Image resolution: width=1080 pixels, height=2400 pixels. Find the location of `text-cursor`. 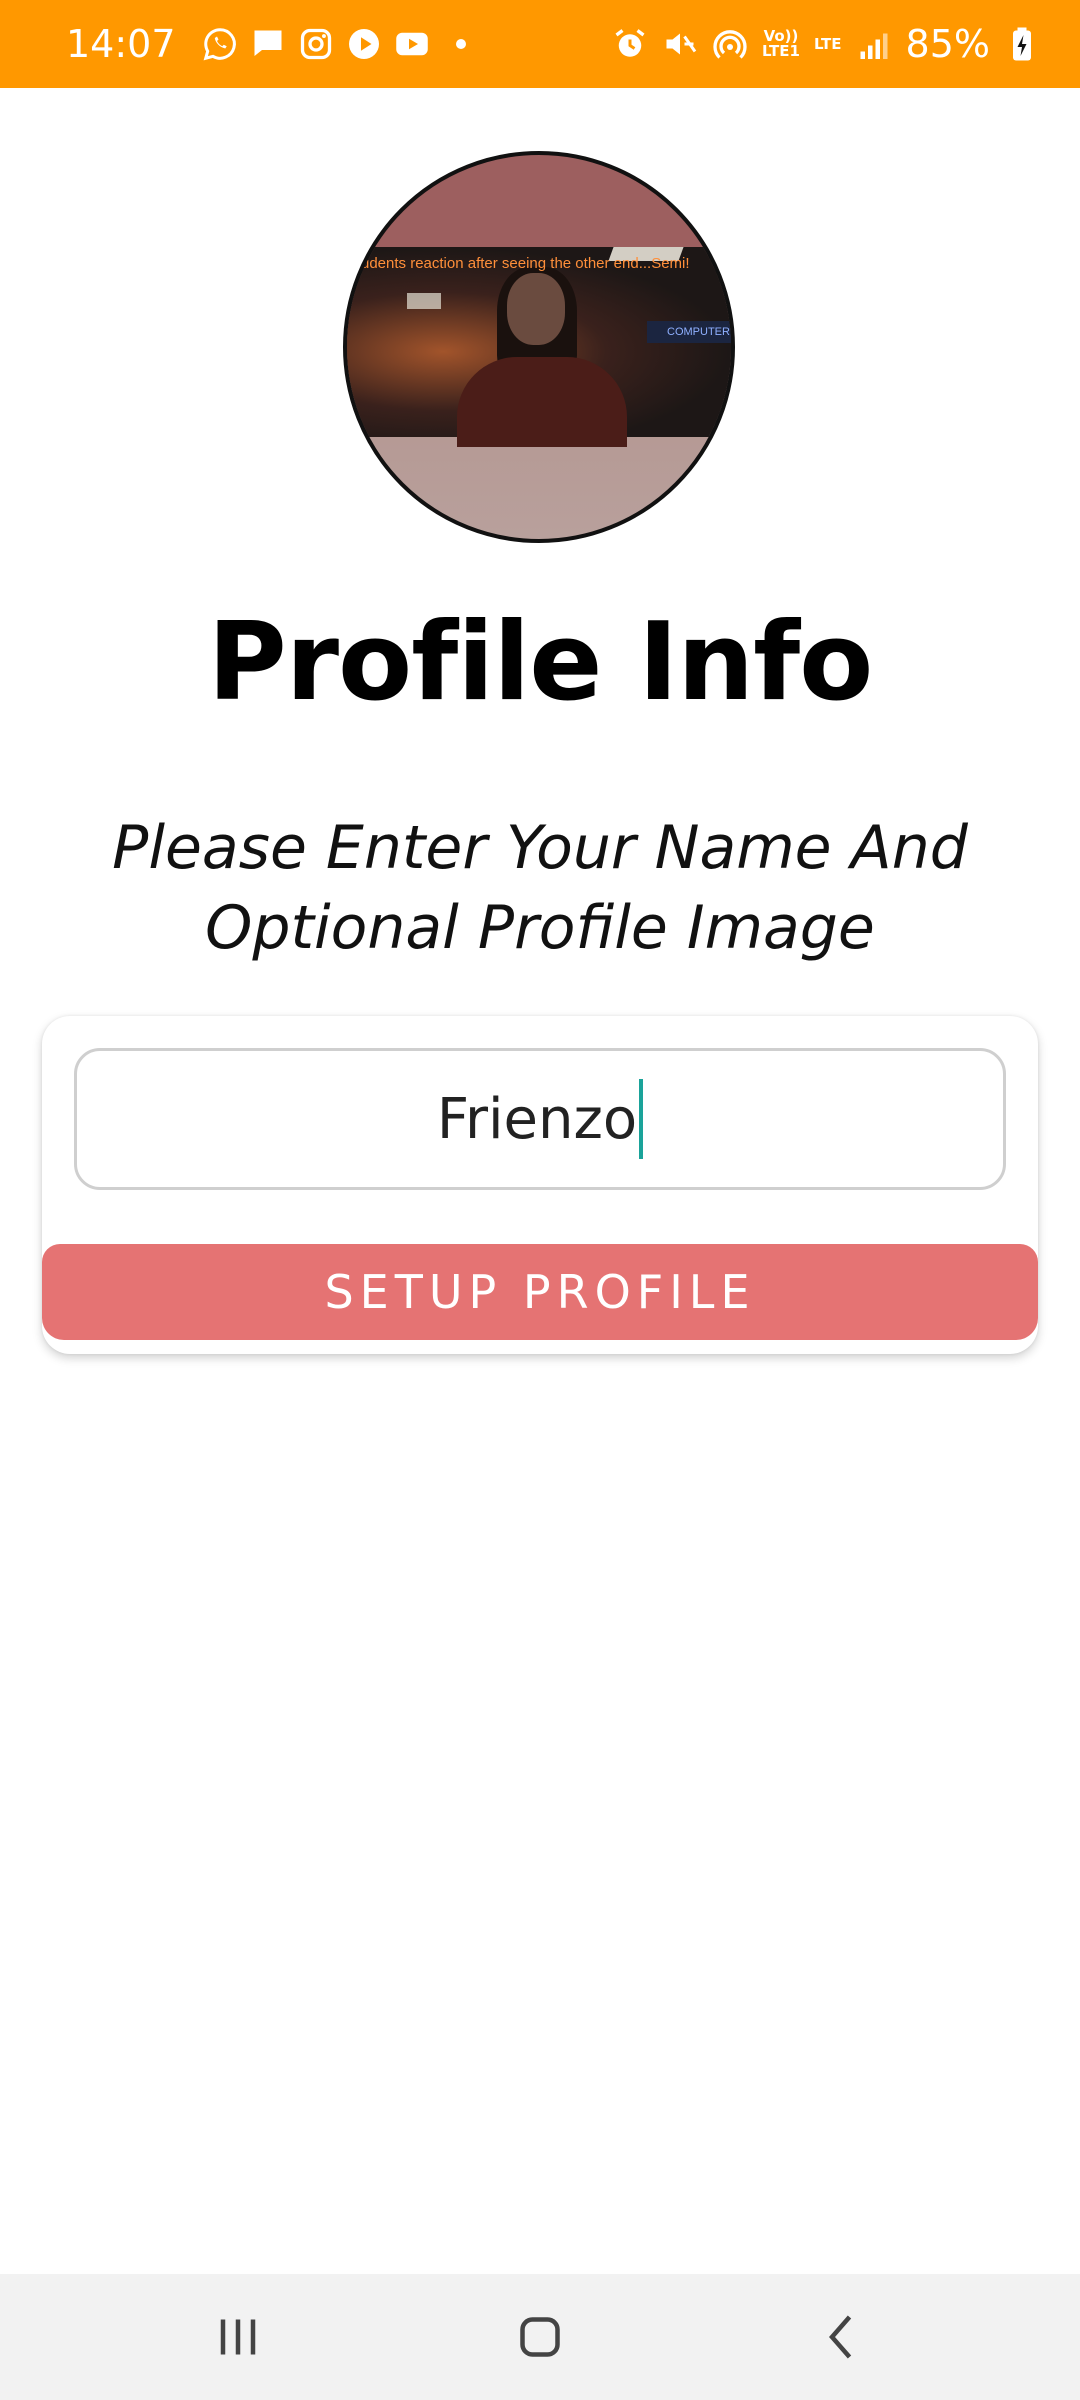

text-cursor is located at coordinates (641, 1119).